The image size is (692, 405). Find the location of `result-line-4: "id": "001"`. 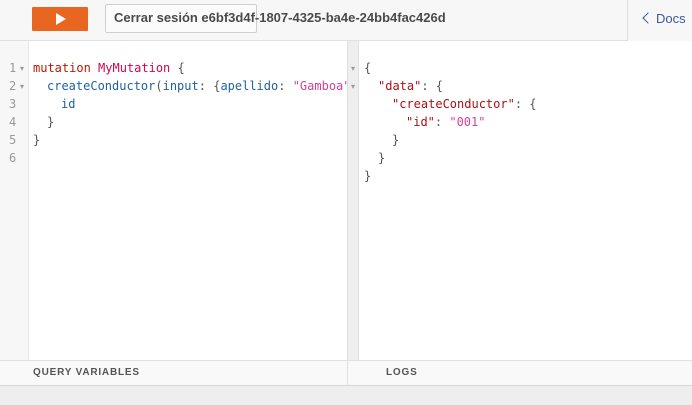

result-line-4: "id": "001" is located at coordinates (445, 122).